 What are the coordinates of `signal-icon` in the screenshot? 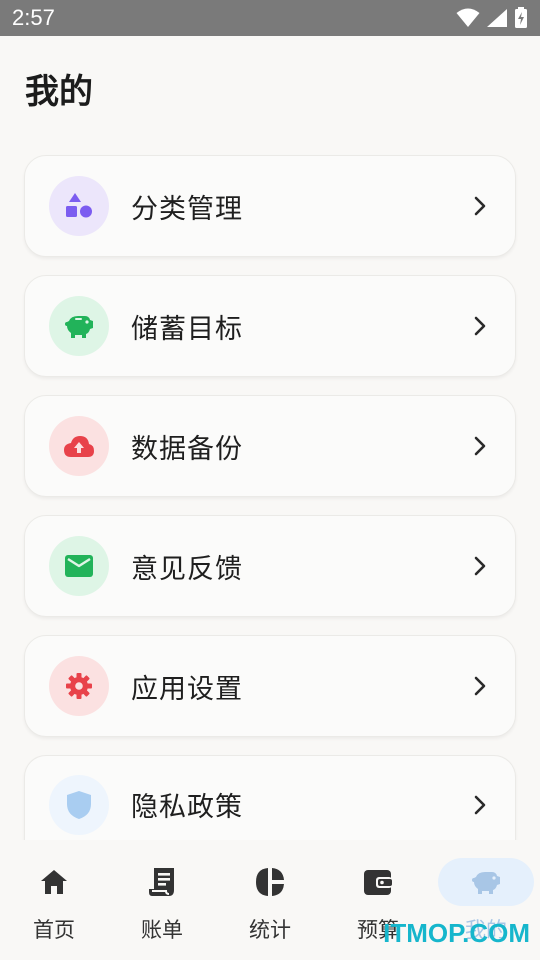 It's located at (497, 18).